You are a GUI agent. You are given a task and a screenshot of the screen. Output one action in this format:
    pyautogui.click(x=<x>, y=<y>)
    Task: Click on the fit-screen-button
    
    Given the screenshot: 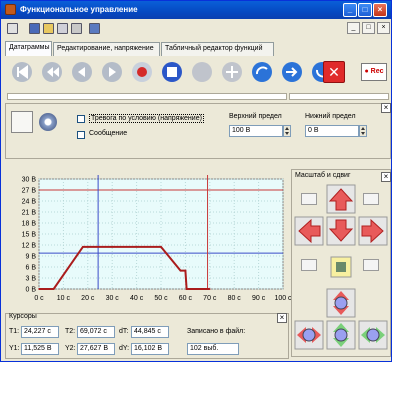 What is the action you would take?
    pyautogui.click(x=341, y=267)
    